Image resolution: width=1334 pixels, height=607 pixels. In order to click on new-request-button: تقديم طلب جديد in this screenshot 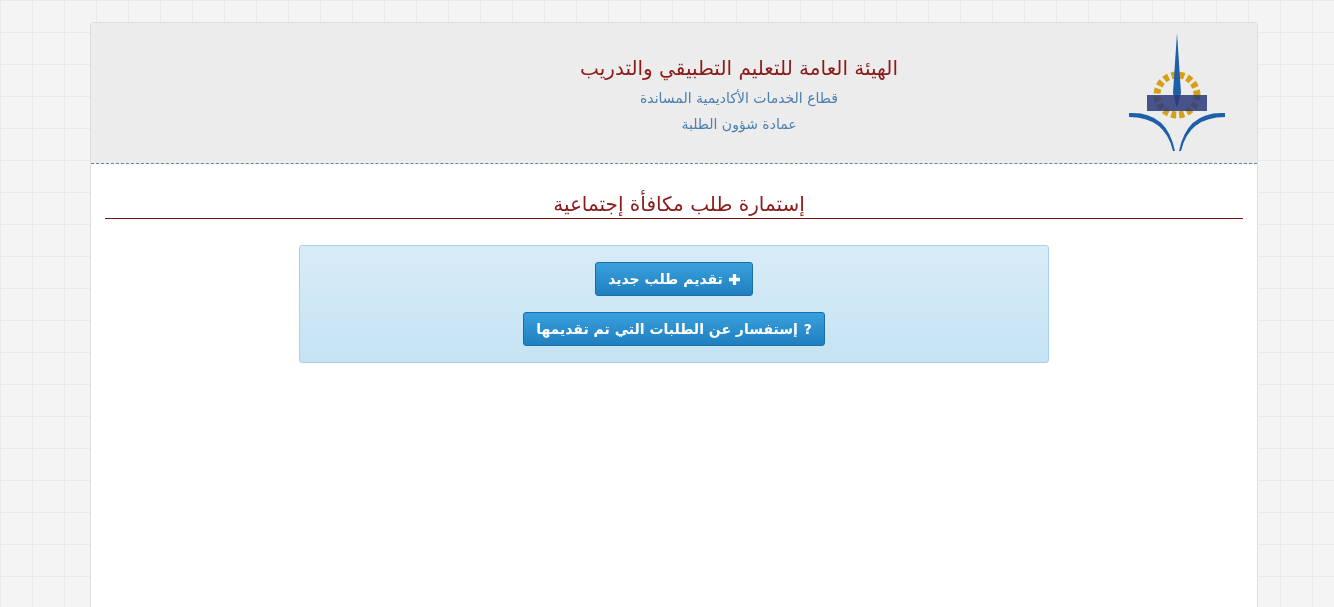, I will do `click(674, 279)`.